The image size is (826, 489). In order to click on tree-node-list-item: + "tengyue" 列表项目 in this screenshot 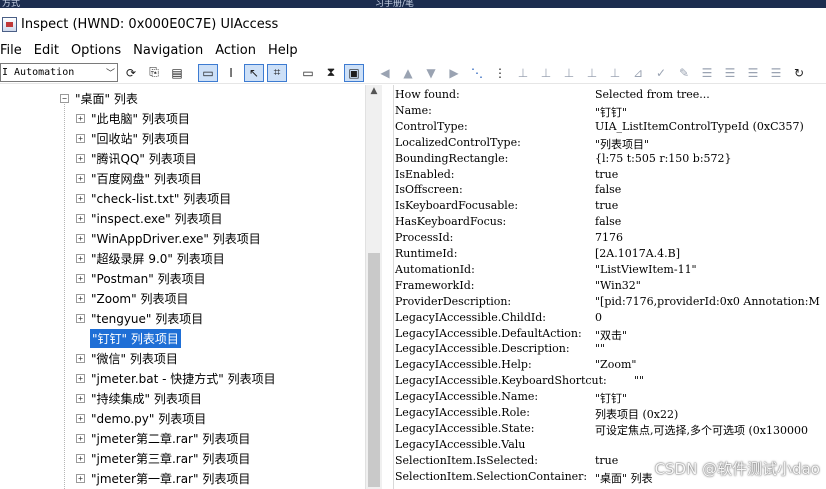, I will do `click(140, 318)`.